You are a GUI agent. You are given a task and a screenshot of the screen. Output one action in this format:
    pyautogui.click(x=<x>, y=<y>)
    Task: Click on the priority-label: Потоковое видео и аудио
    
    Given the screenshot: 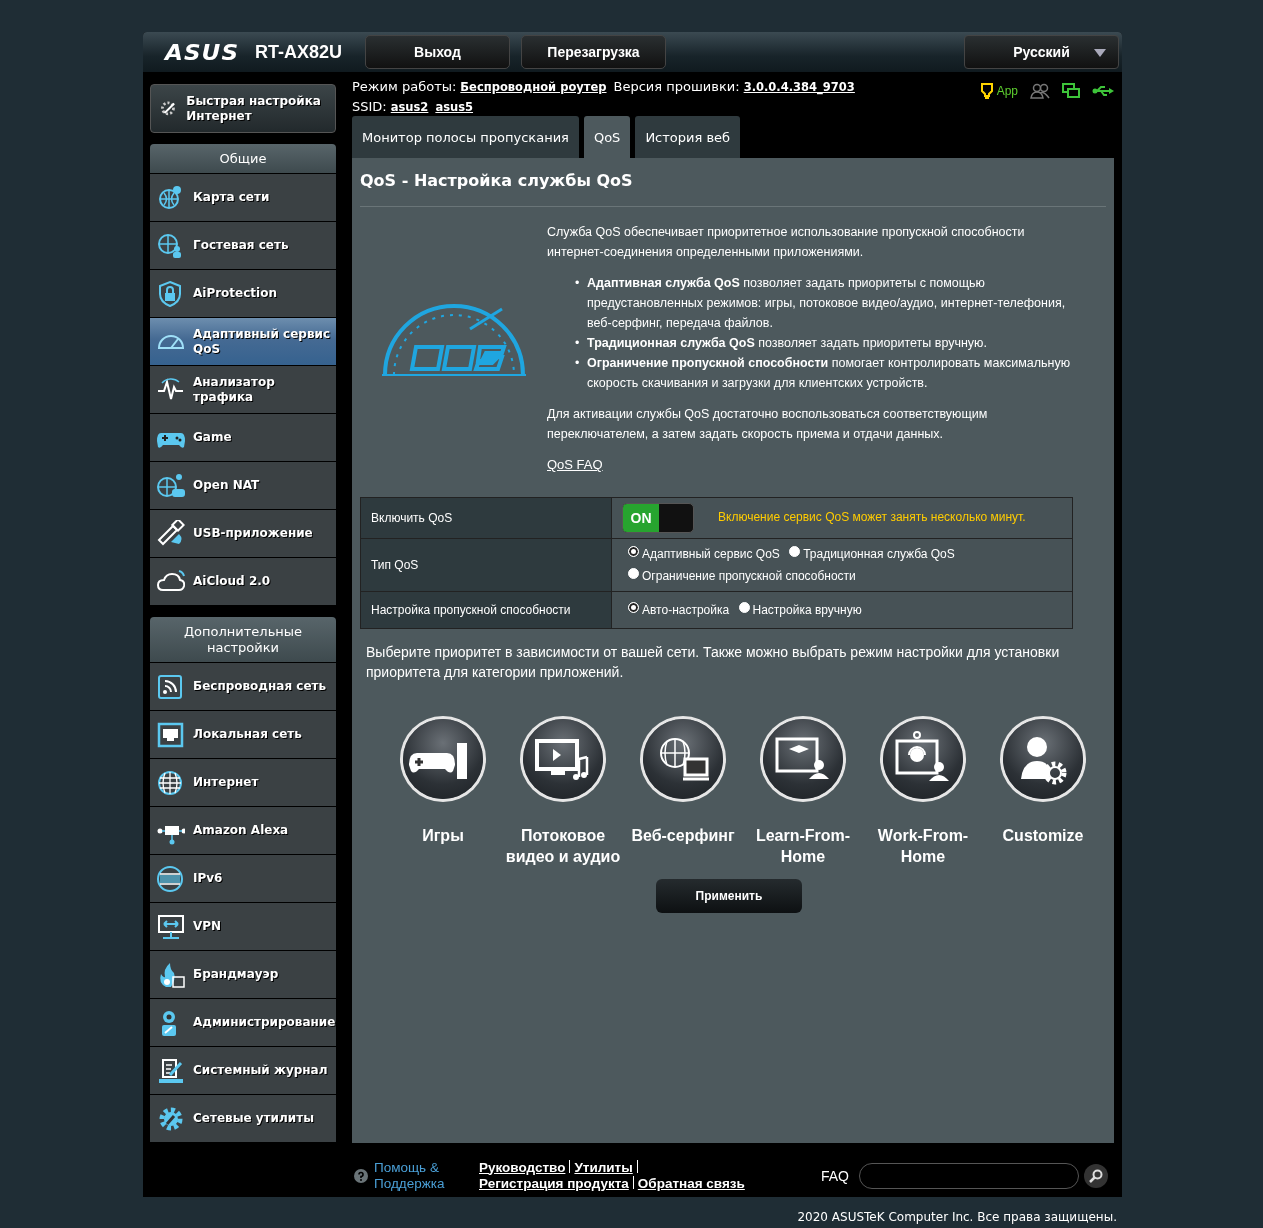 What is the action you would take?
    pyautogui.click(x=563, y=846)
    